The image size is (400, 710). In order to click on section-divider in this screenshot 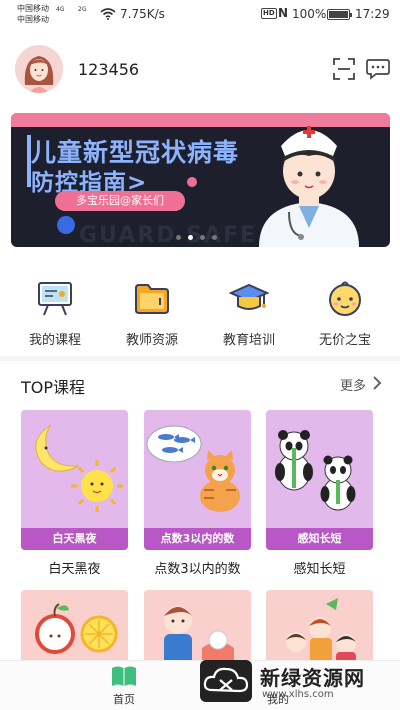, I will do `click(200, 358)`.